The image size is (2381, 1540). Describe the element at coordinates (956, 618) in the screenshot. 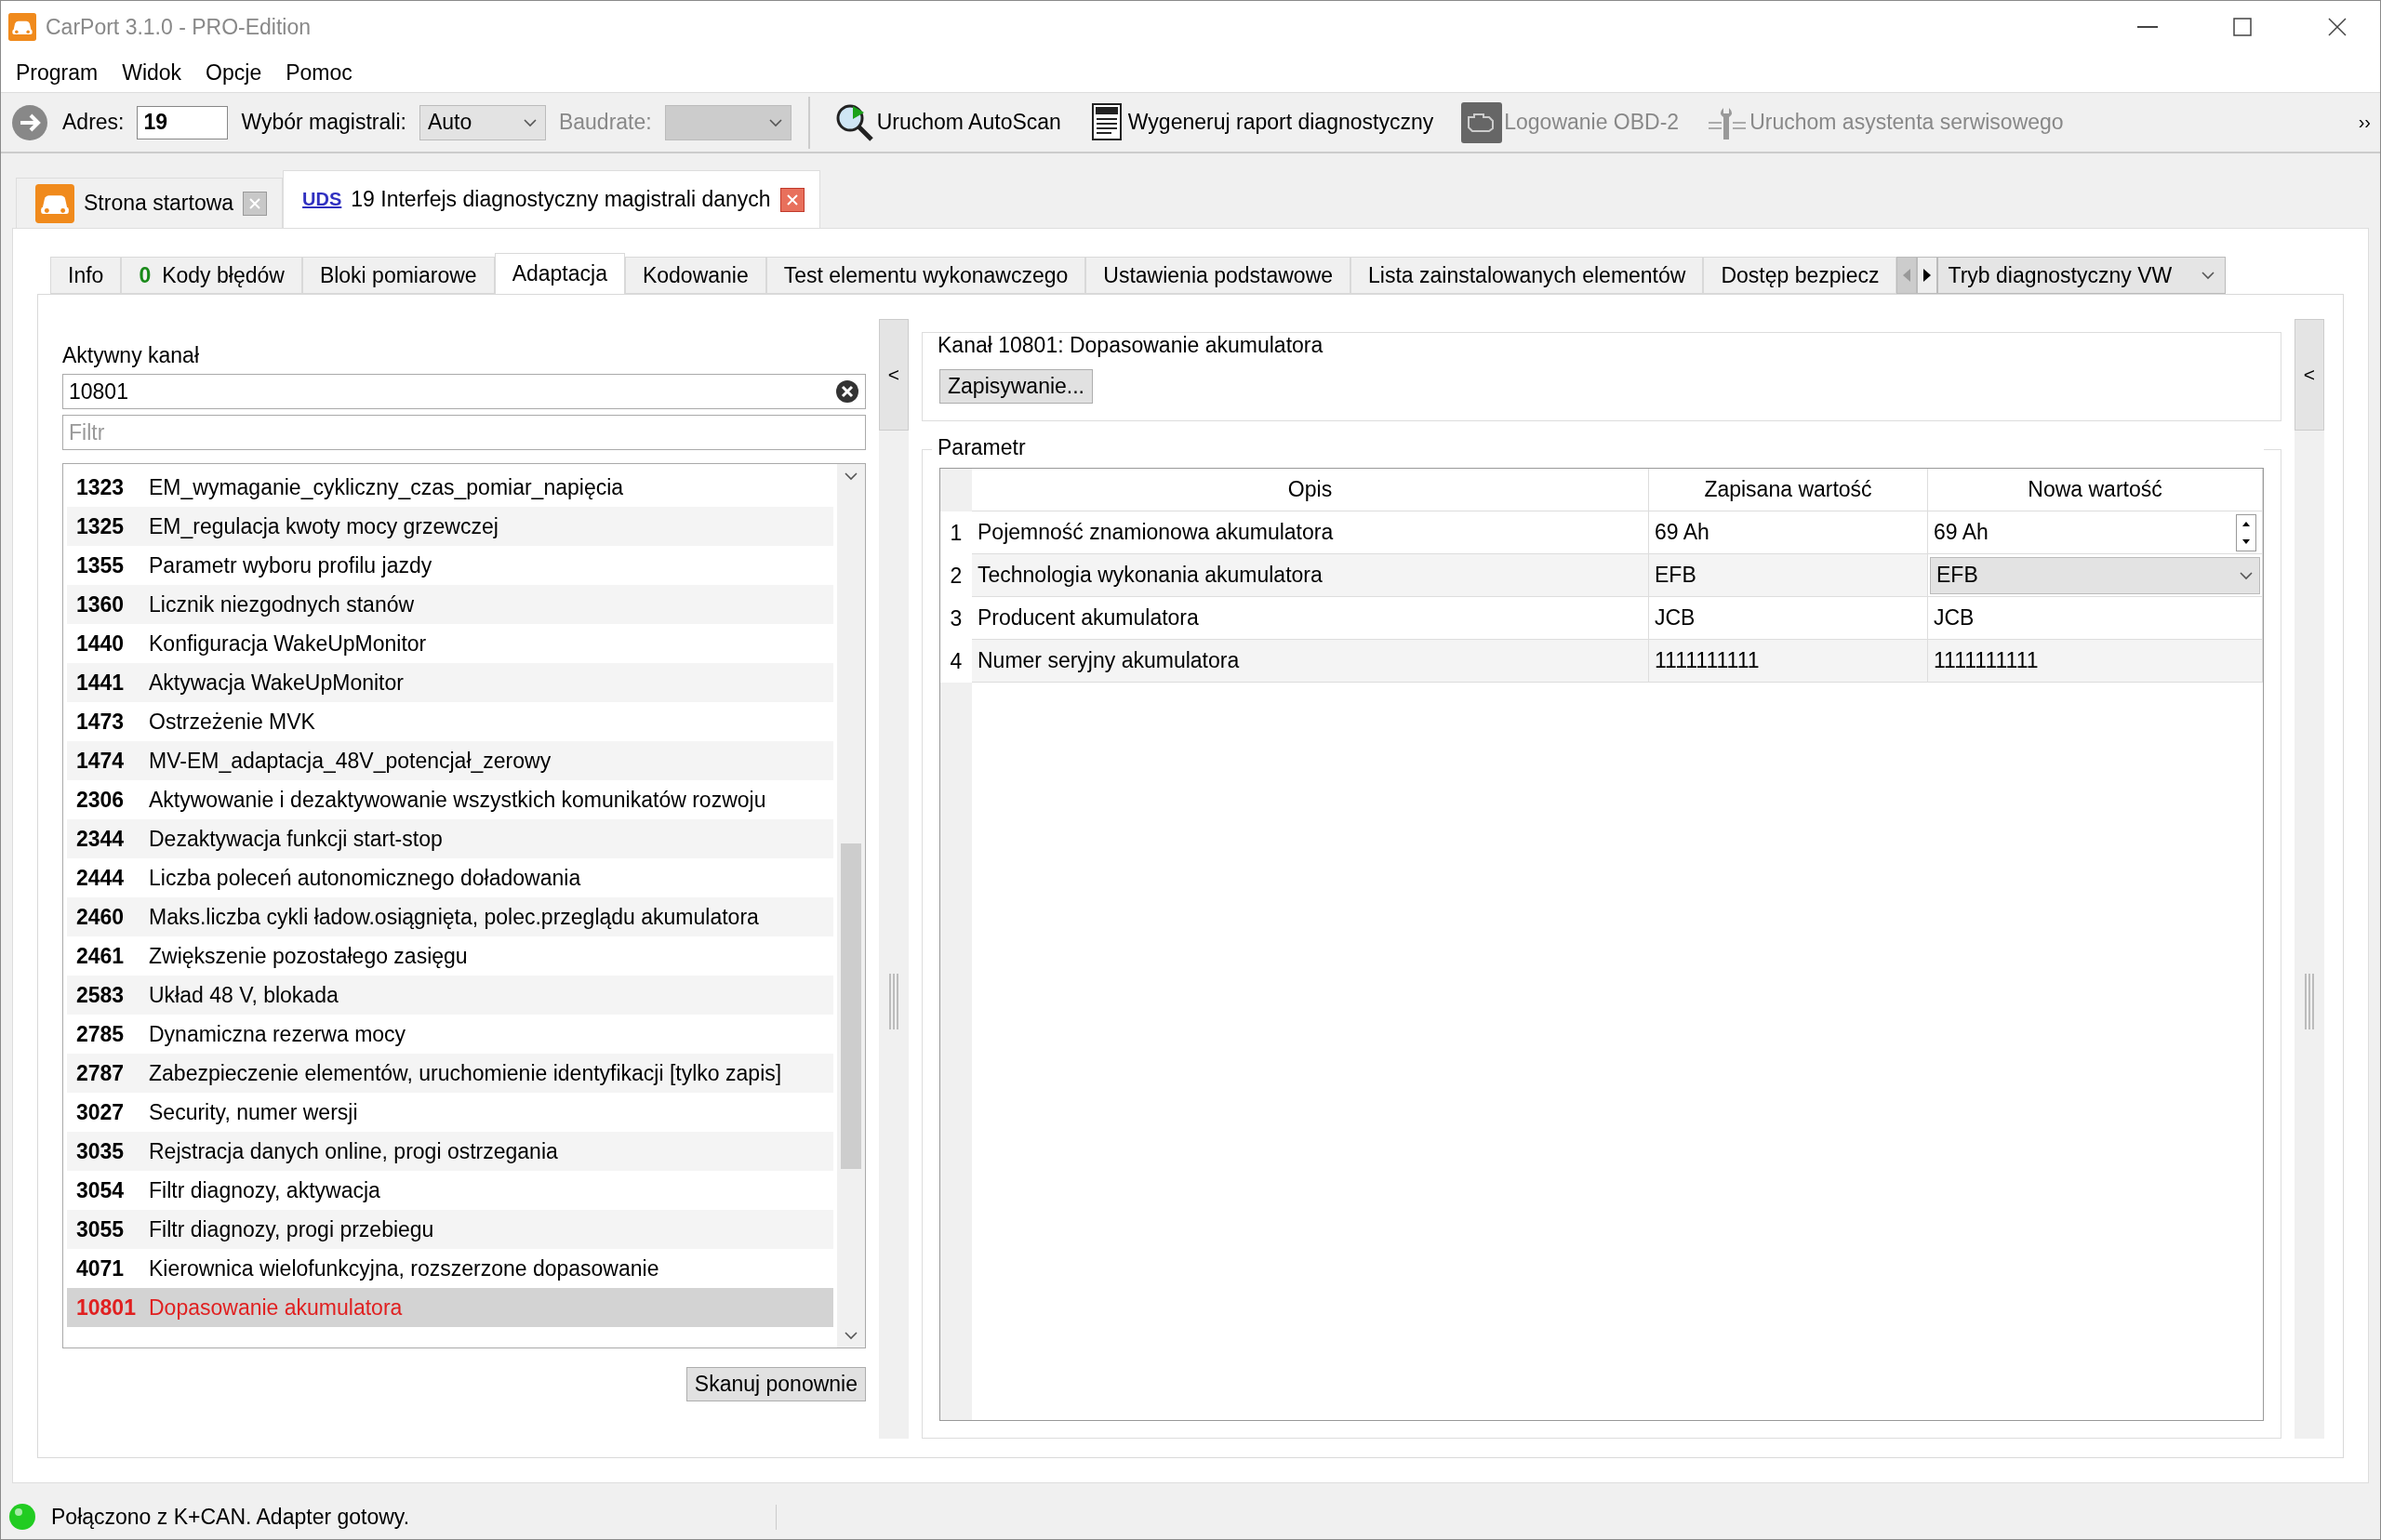

I see `row-number: 3` at that location.